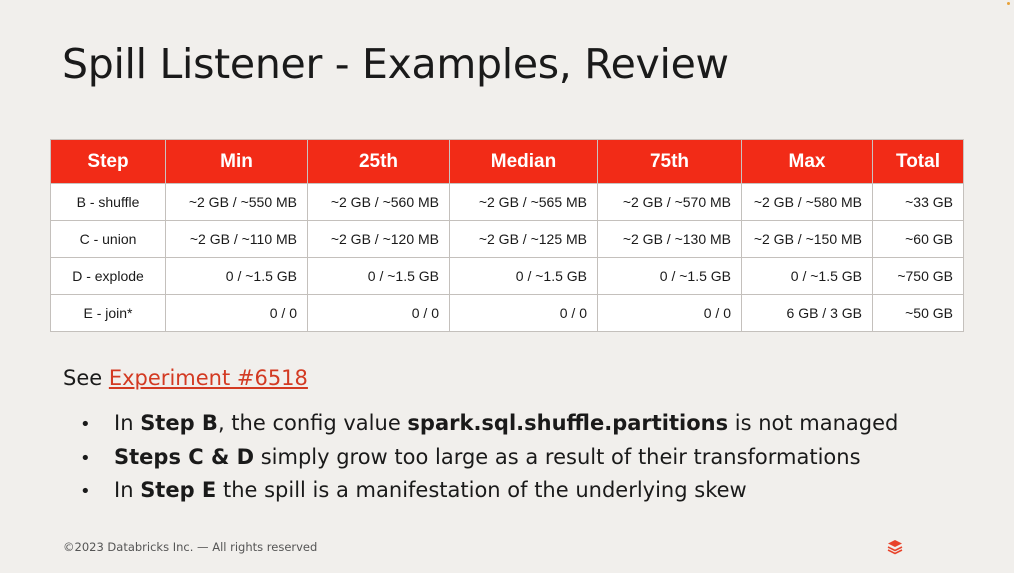 Image resolution: width=1014 pixels, height=573 pixels. Describe the element at coordinates (523, 161) in the screenshot. I see `header-median: Median` at that location.